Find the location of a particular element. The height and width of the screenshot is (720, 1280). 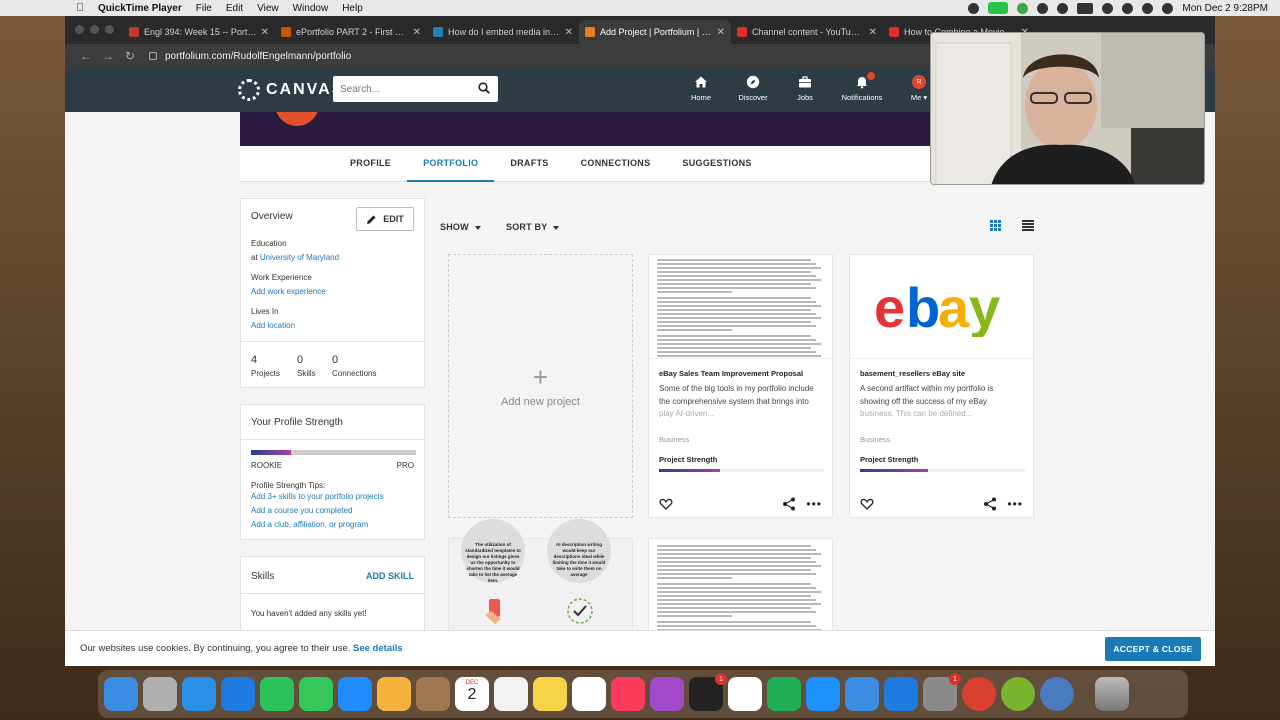

calendar-icon: DEC 2 is located at coordinates (472, 694).